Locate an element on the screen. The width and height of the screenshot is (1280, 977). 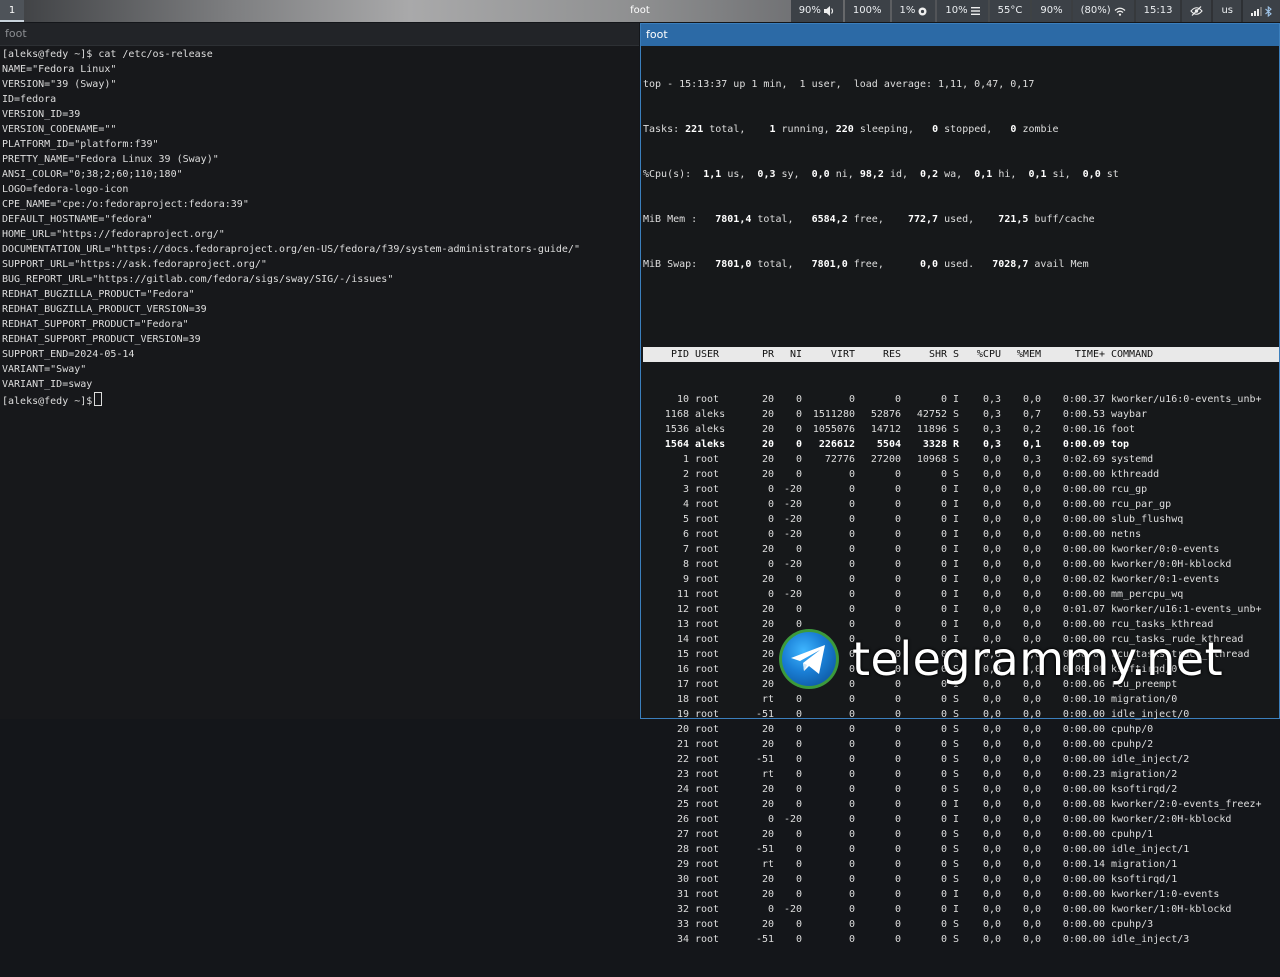
table-cell: 27 is located at coordinates (682, 834).